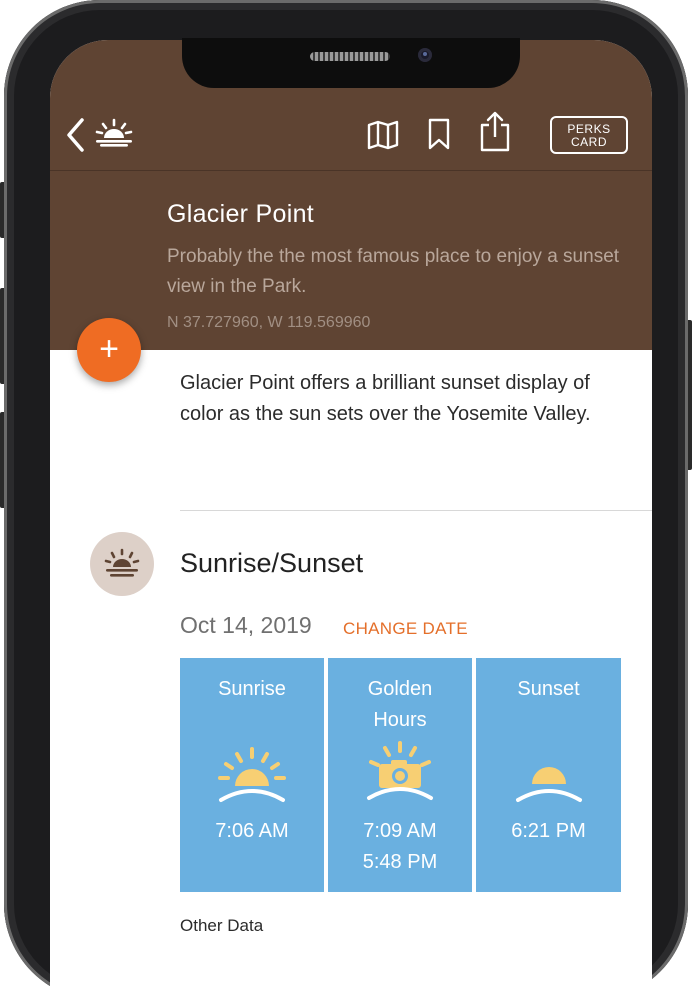 Image resolution: width=692 pixels, height=1000 pixels. I want to click on golden-hours-tile: Golden Hours 7:09 AM 5:48 PM, so click(400, 775).